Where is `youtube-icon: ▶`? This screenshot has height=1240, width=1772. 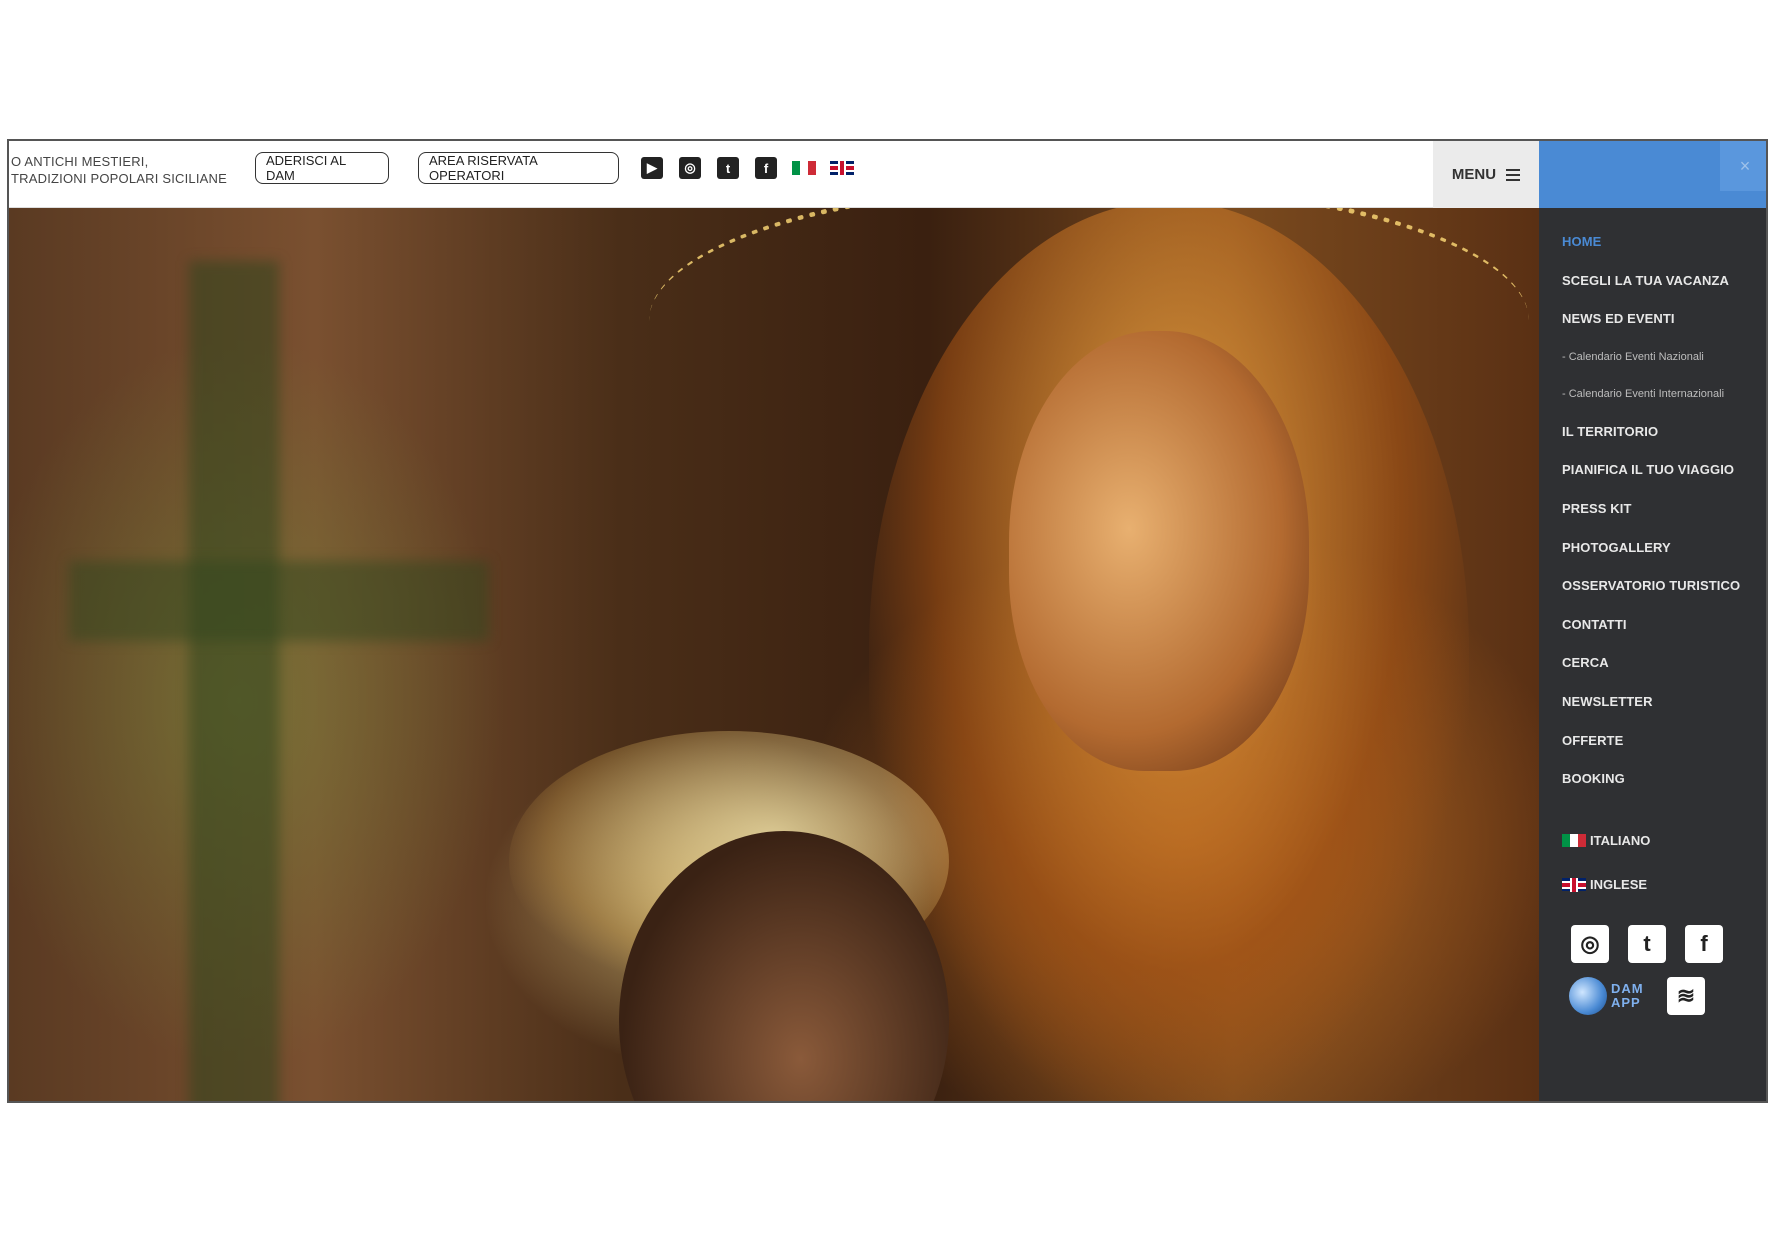 youtube-icon: ▶ is located at coordinates (652, 168).